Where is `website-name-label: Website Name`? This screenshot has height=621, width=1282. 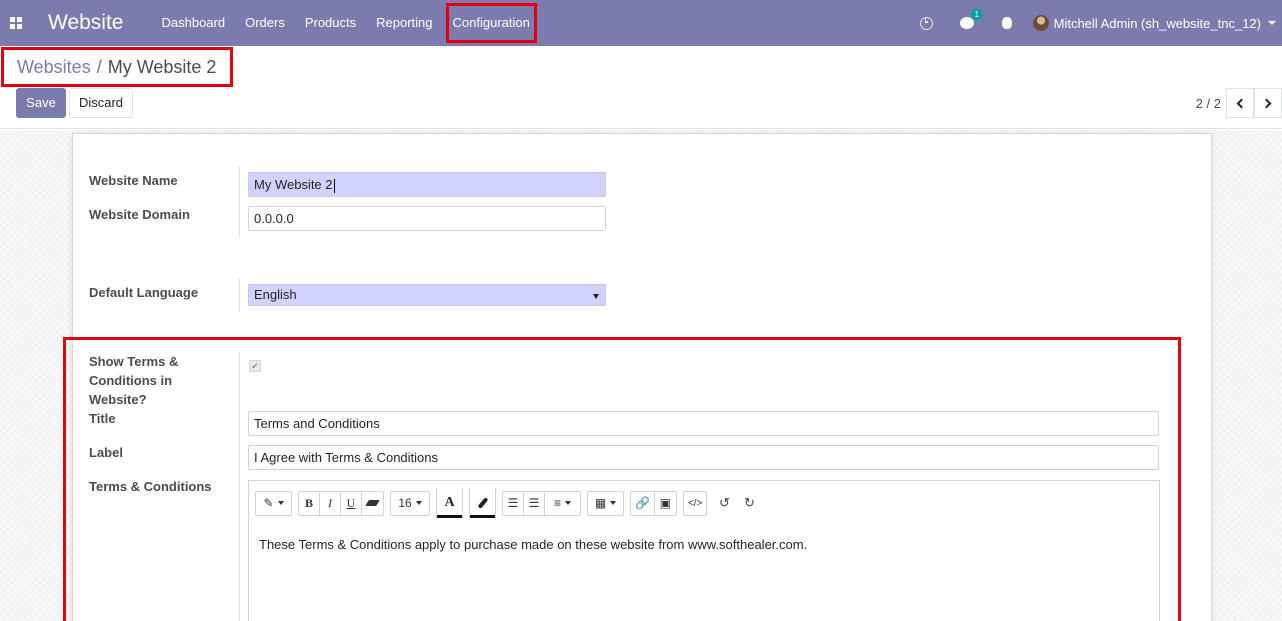
website-name-label: Website Name is located at coordinates (133, 180).